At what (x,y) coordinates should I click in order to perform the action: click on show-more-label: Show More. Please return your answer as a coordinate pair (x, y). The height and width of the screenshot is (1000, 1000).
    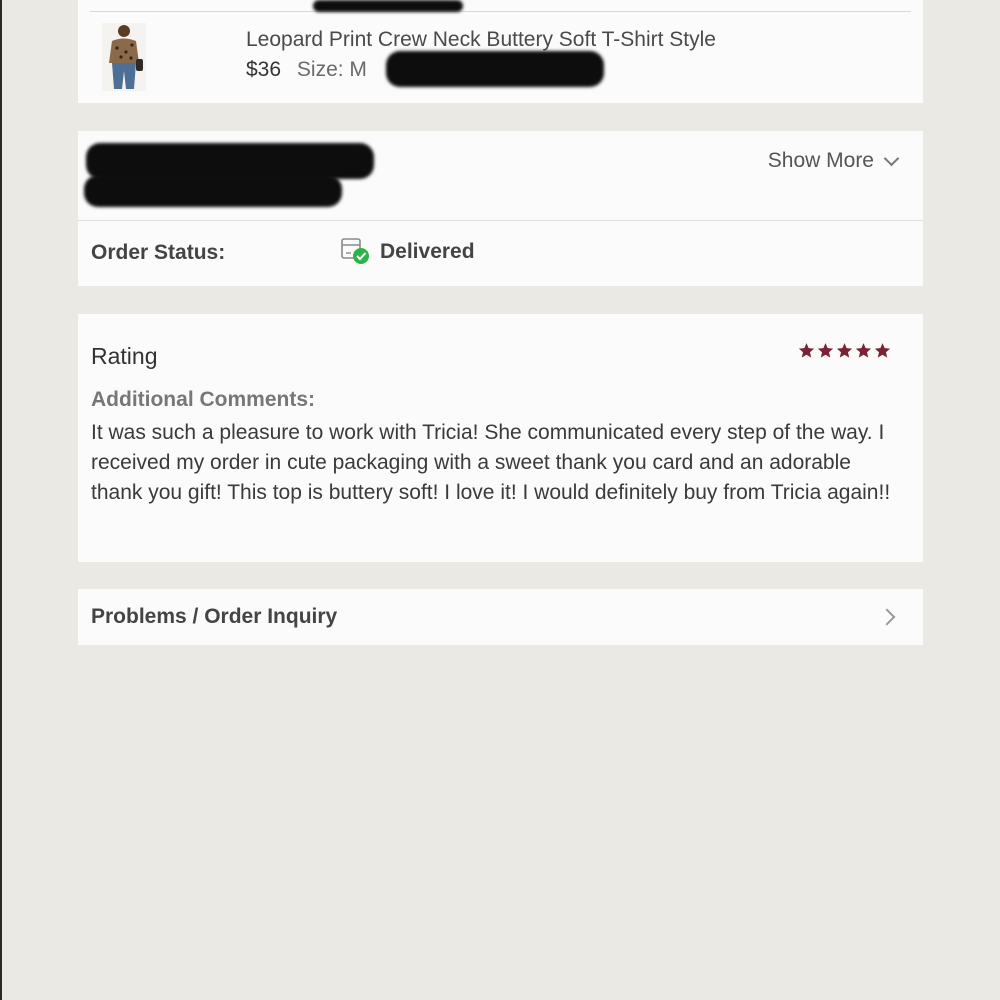
    Looking at the image, I should click on (820, 160).